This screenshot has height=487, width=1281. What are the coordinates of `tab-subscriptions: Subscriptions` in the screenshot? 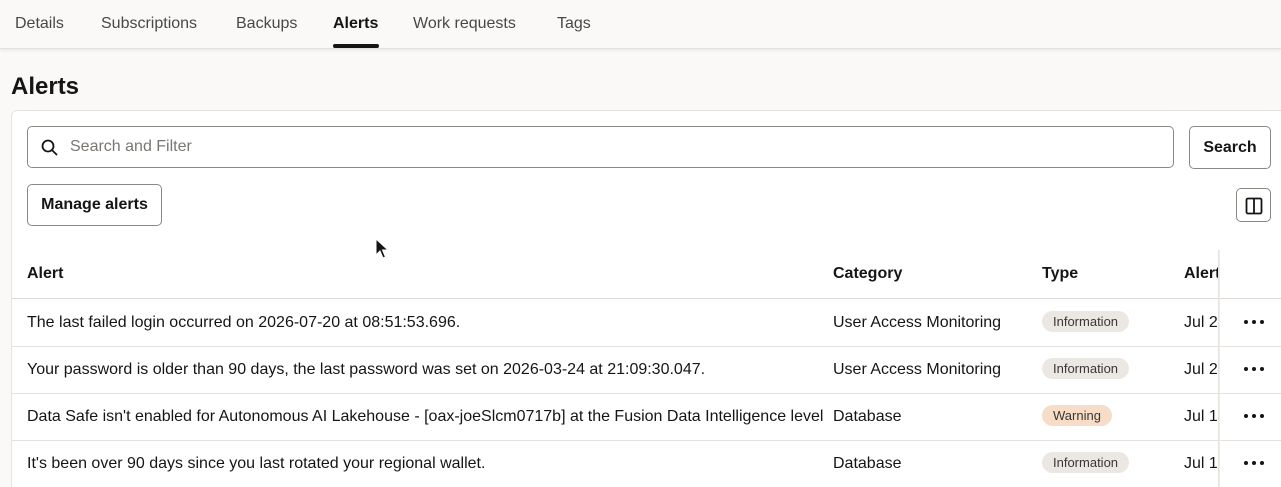 It's located at (149, 24).